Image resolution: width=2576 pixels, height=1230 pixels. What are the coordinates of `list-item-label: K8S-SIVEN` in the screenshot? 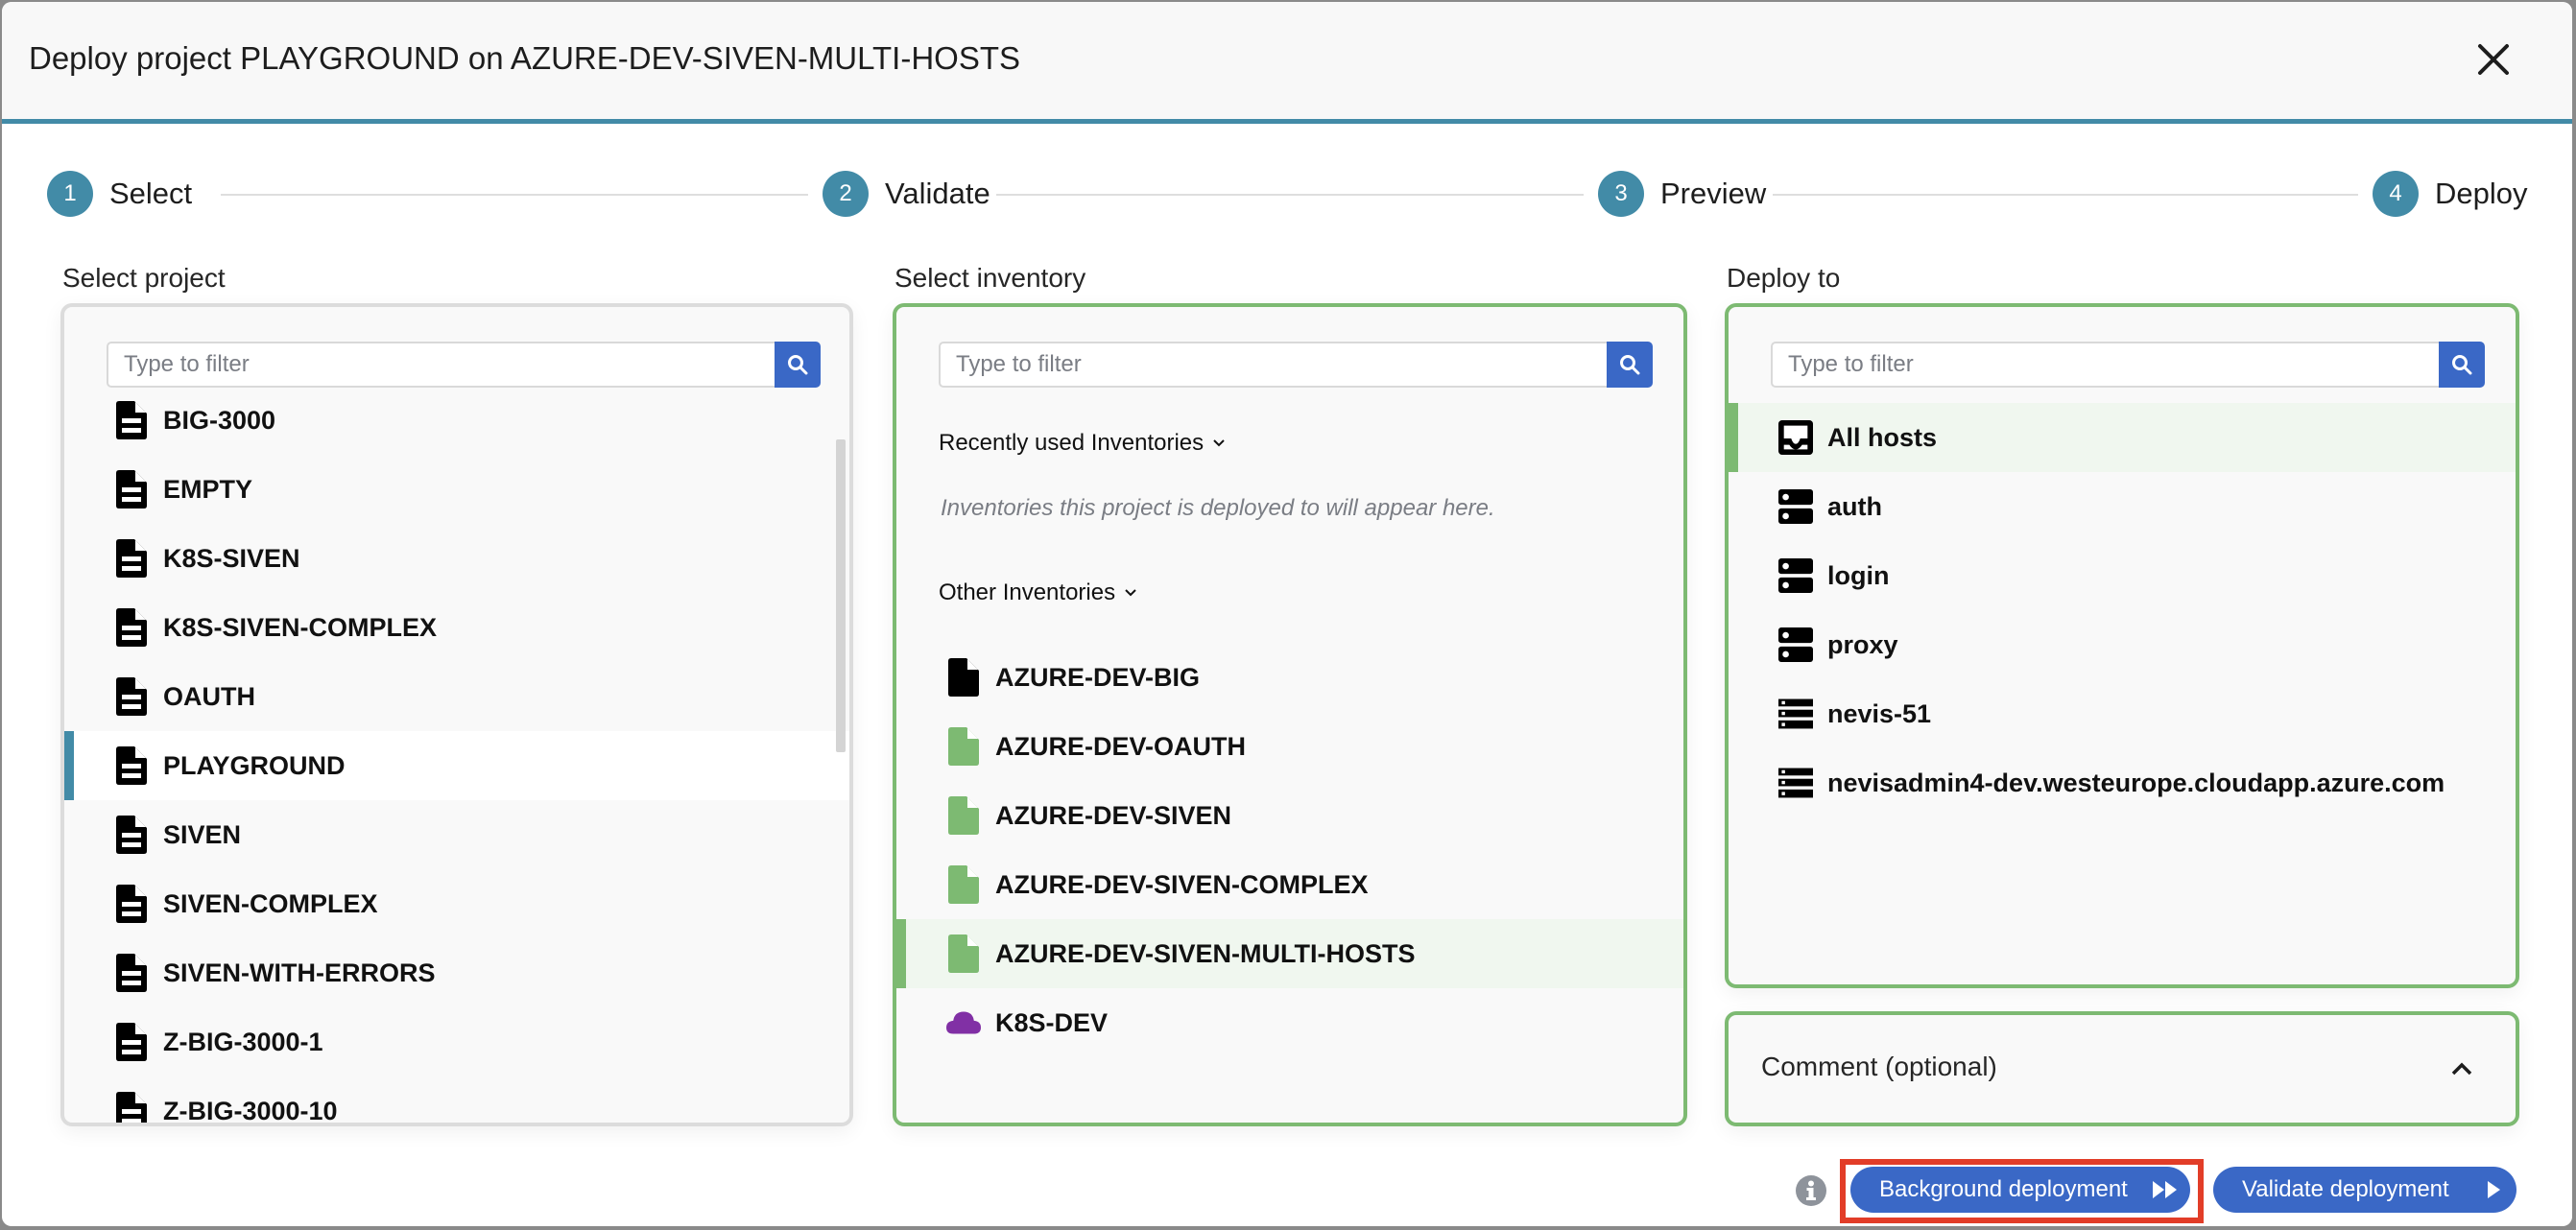 It's located at (231, 558).